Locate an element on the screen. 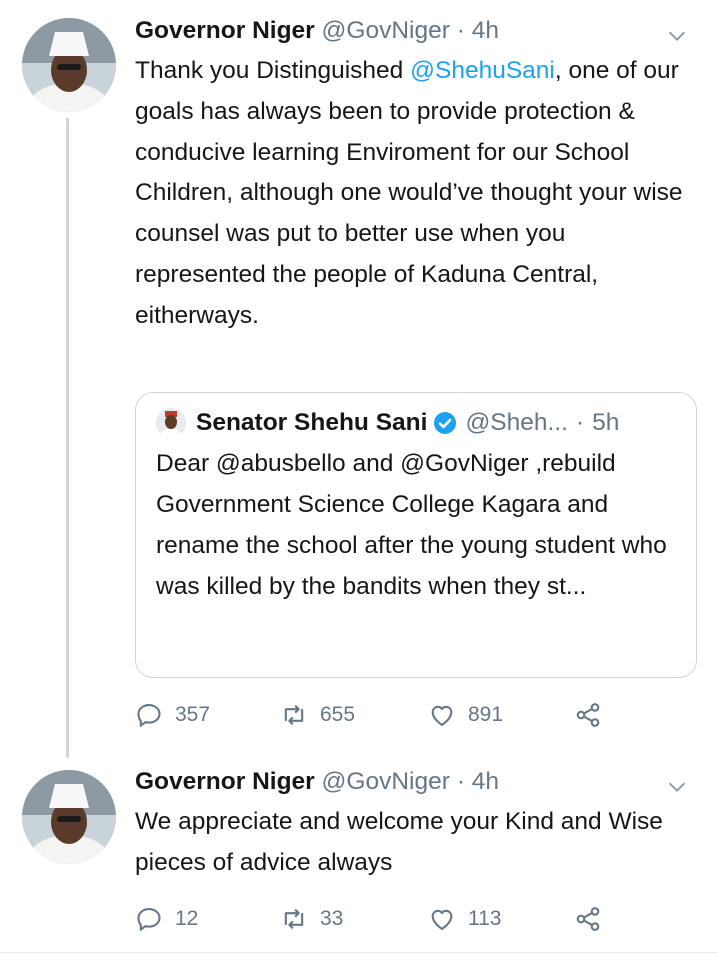  display-name: Senator Shehu Sani is located at coordinates (312, 422).